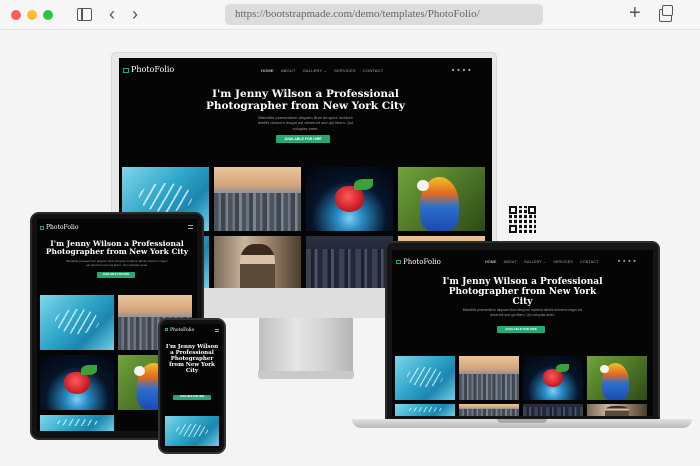  I want to click on phone-hero-line2: Photographer from New York City, so click(192, 365).